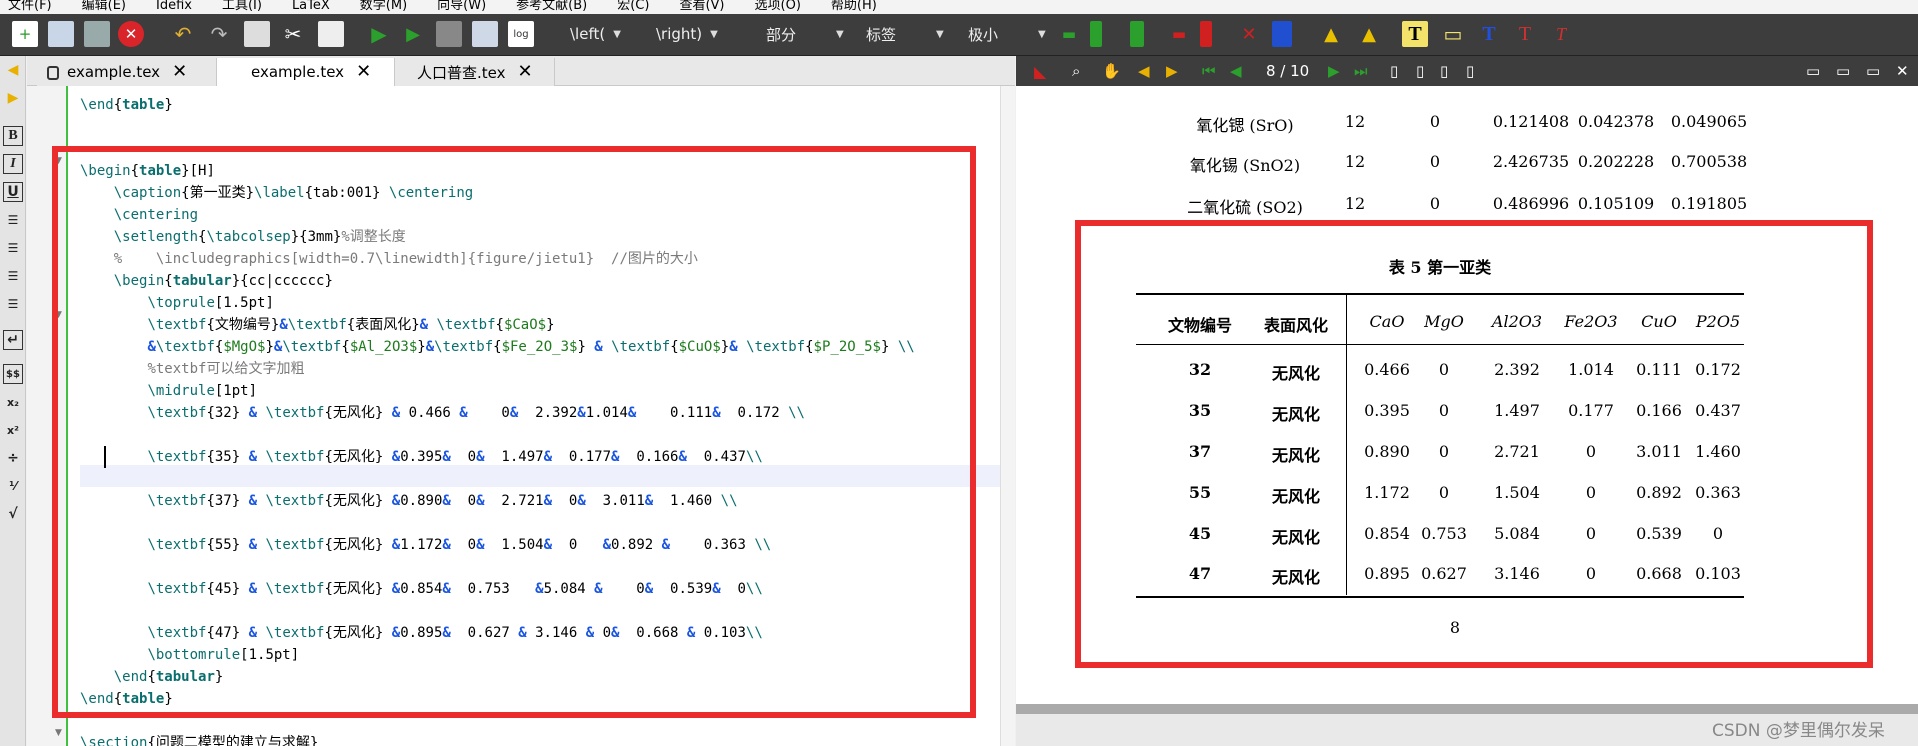  What do you see at coordinates (13, 402) in the screenshot?
I see `subscript-icon: x₂` at bounding box center [13, 402].